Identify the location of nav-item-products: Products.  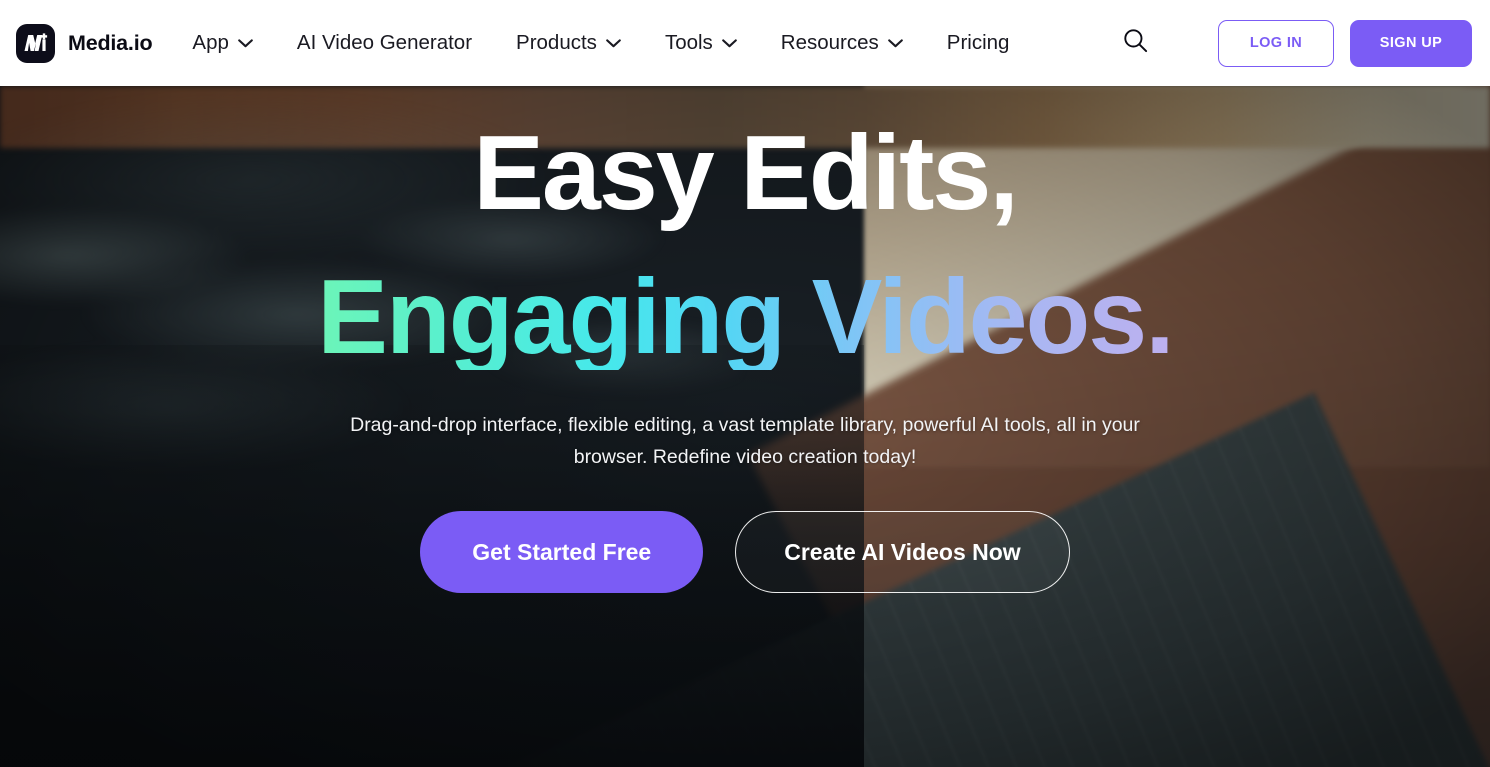
(568, 43).